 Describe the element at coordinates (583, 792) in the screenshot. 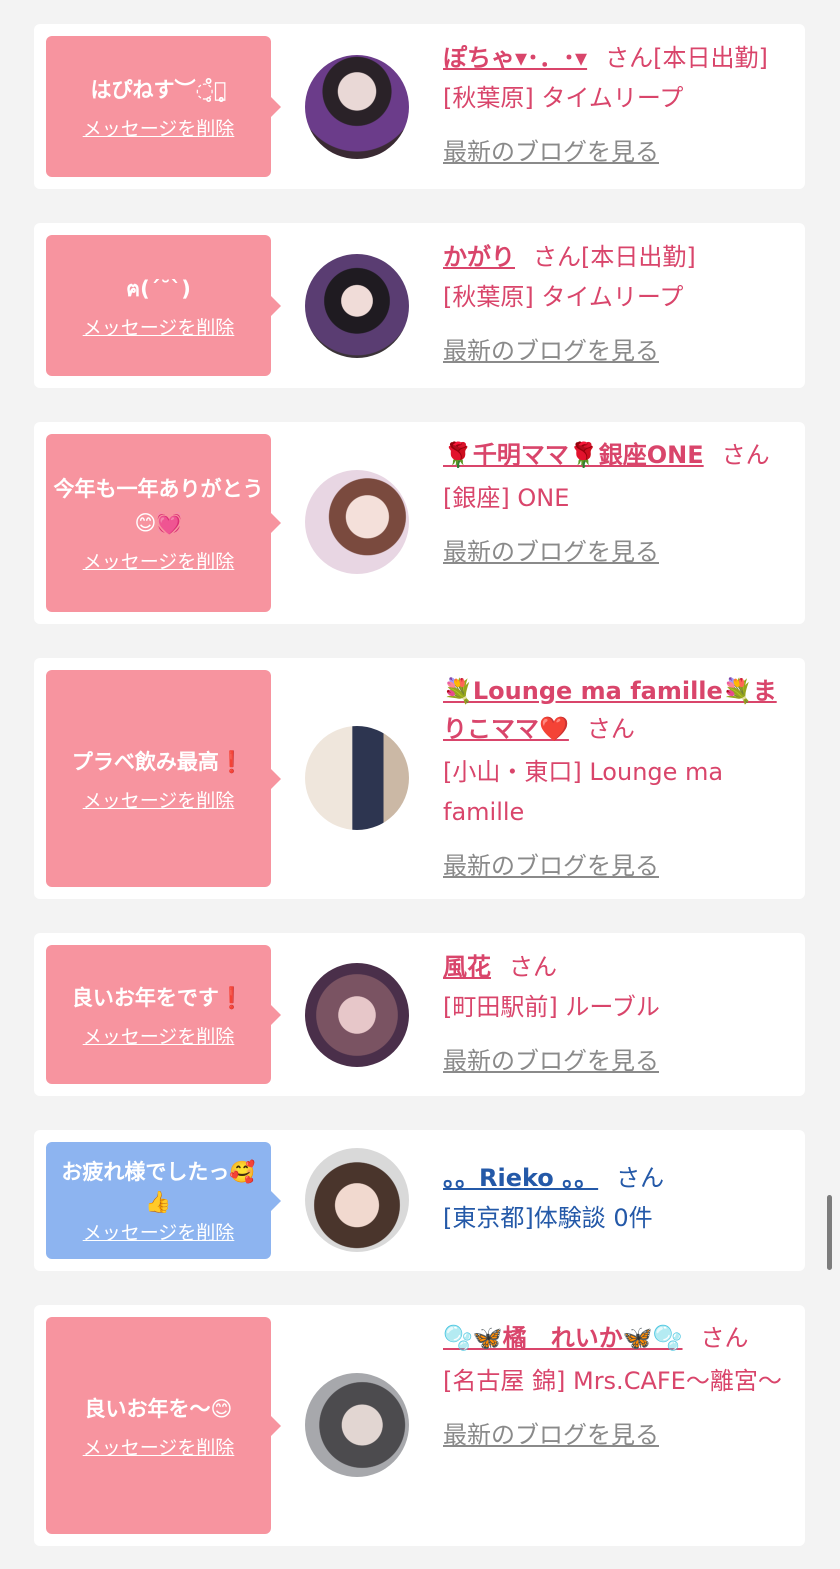

I see `shop-label: [小山・東口] Lounge ma famille` at that location.